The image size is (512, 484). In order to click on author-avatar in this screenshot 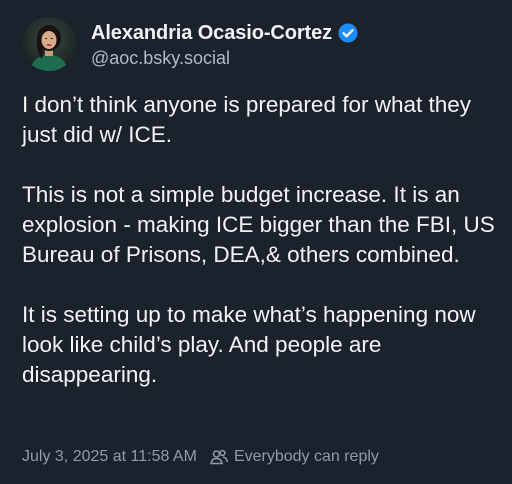, I will do `click(49, 44)`.